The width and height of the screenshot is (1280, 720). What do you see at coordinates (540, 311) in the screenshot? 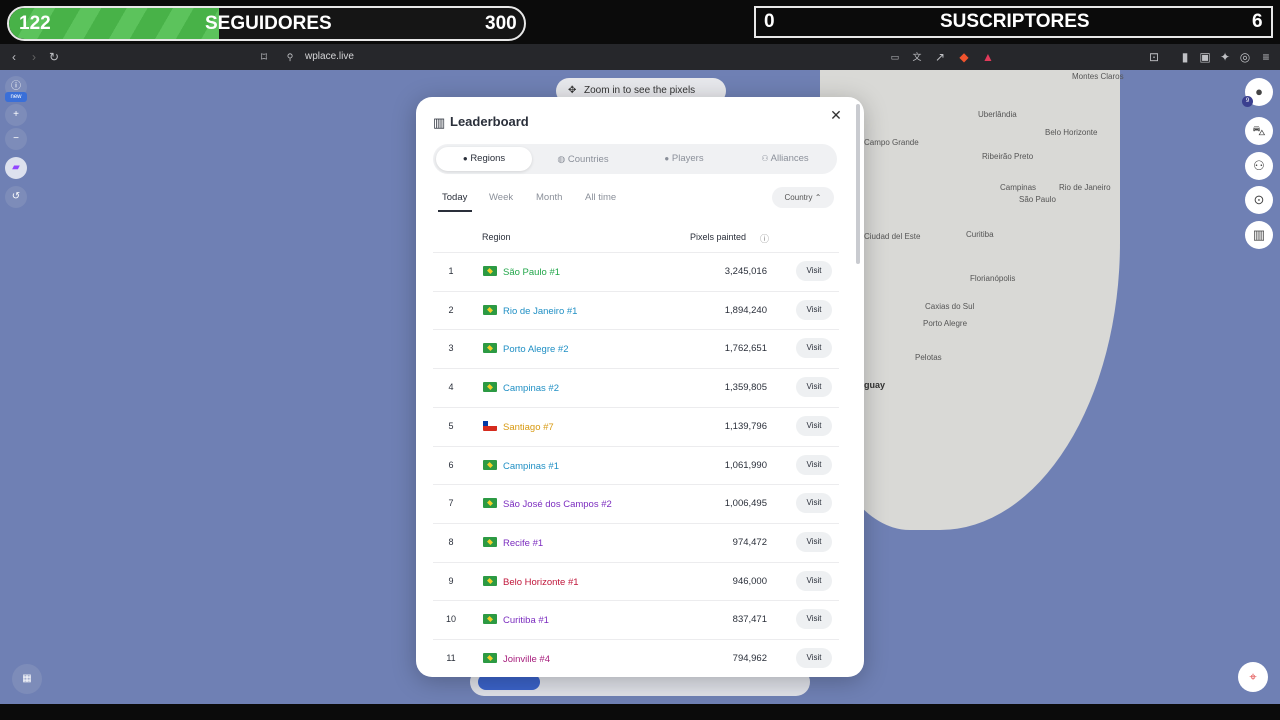
I see `region-link: Rio de Janeiro #1` at bounding box center [540, 311].